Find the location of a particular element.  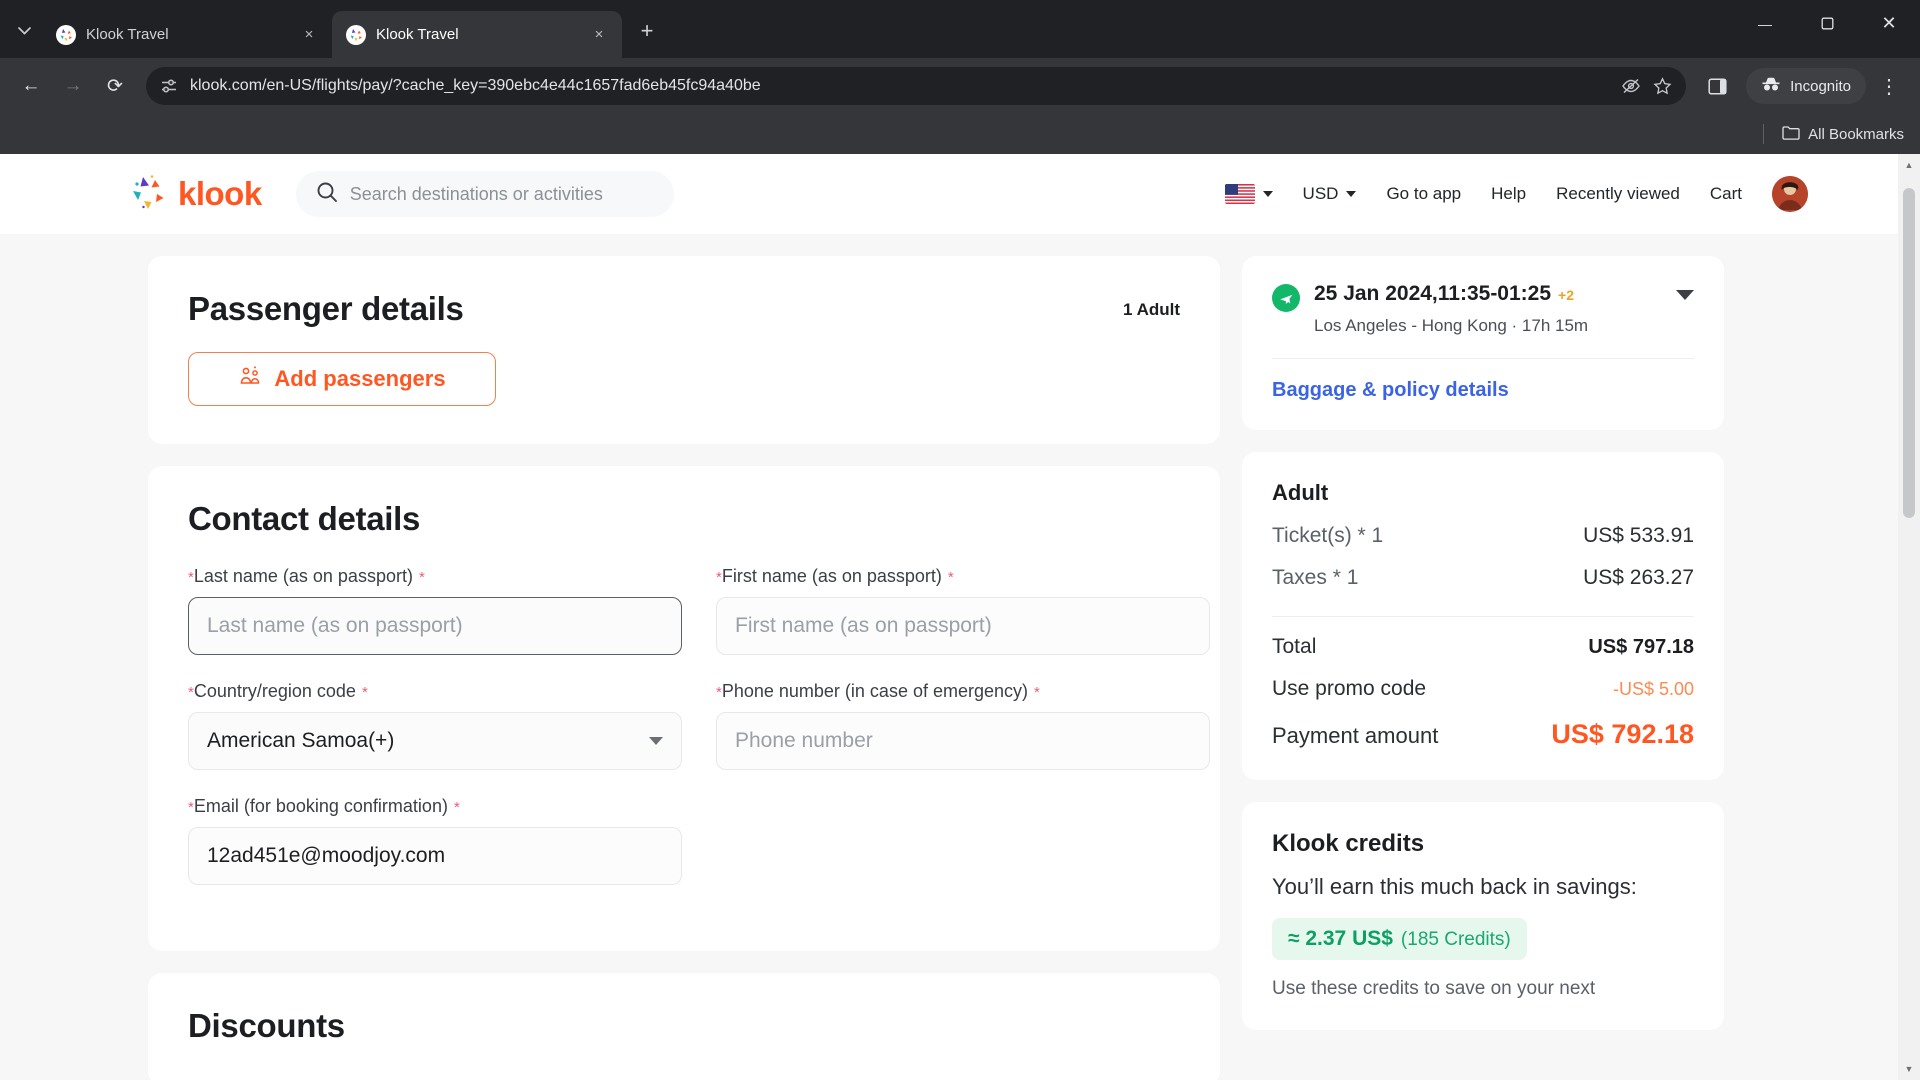

bookmark-star-icon is located at coordinates (1662, 86).